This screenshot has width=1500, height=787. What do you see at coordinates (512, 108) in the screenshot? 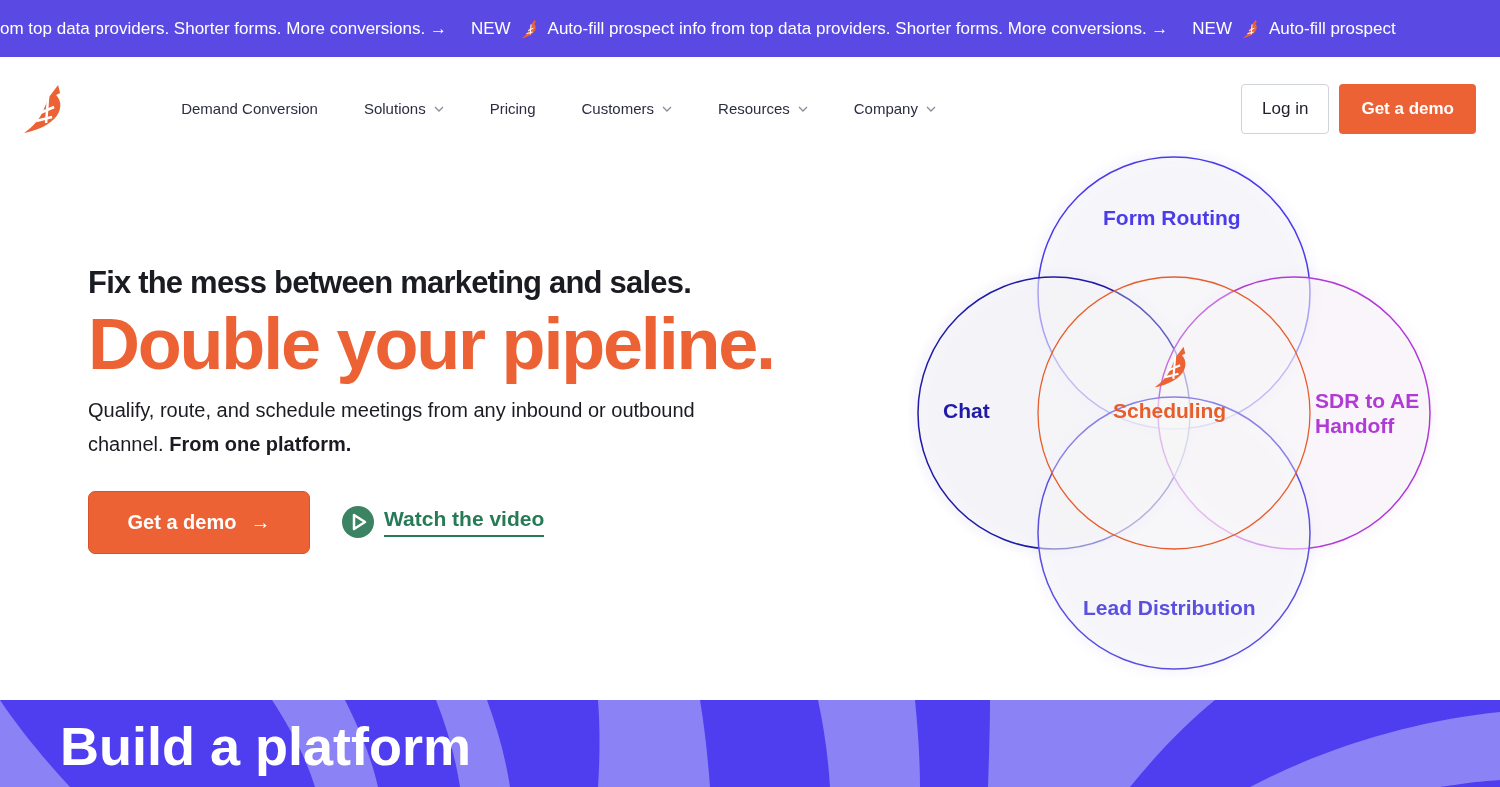
I see `nav-link: Pricing` at bounding box center [512, 108].